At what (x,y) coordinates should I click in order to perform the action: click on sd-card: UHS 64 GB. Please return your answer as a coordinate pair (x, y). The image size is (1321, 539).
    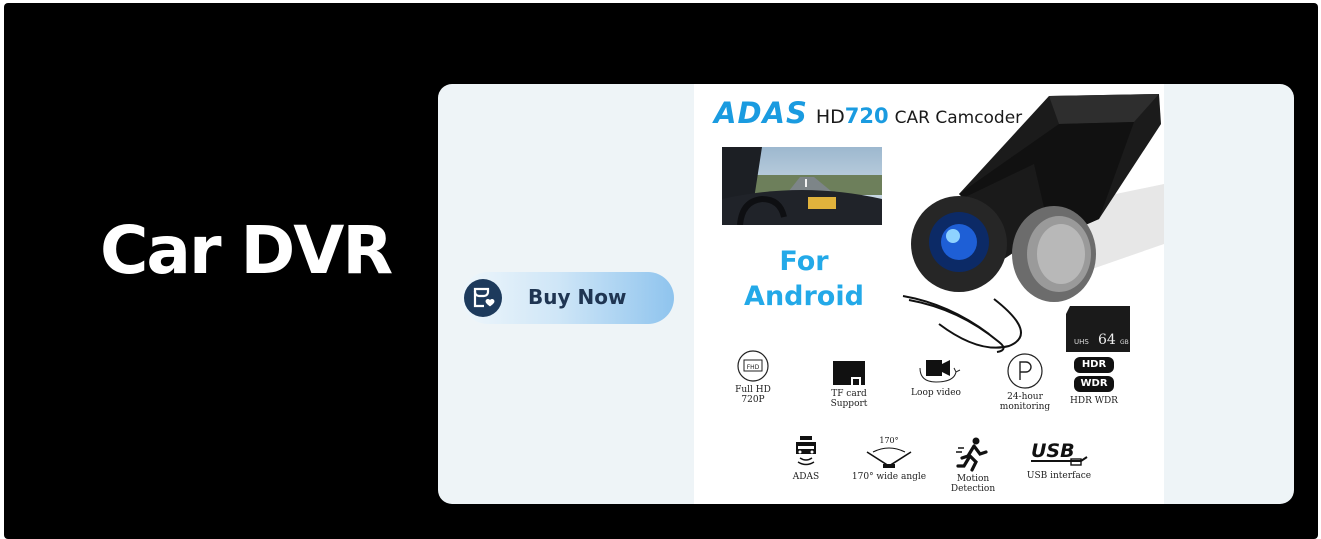
    Looking at the image, I should click on (1100, 329).